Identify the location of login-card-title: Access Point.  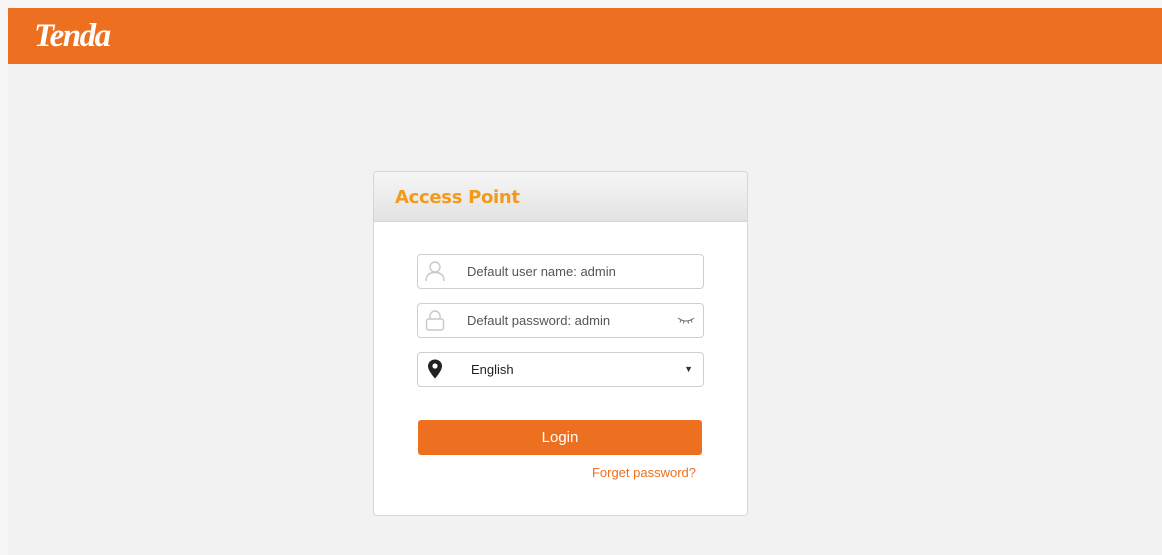
(457, 197).